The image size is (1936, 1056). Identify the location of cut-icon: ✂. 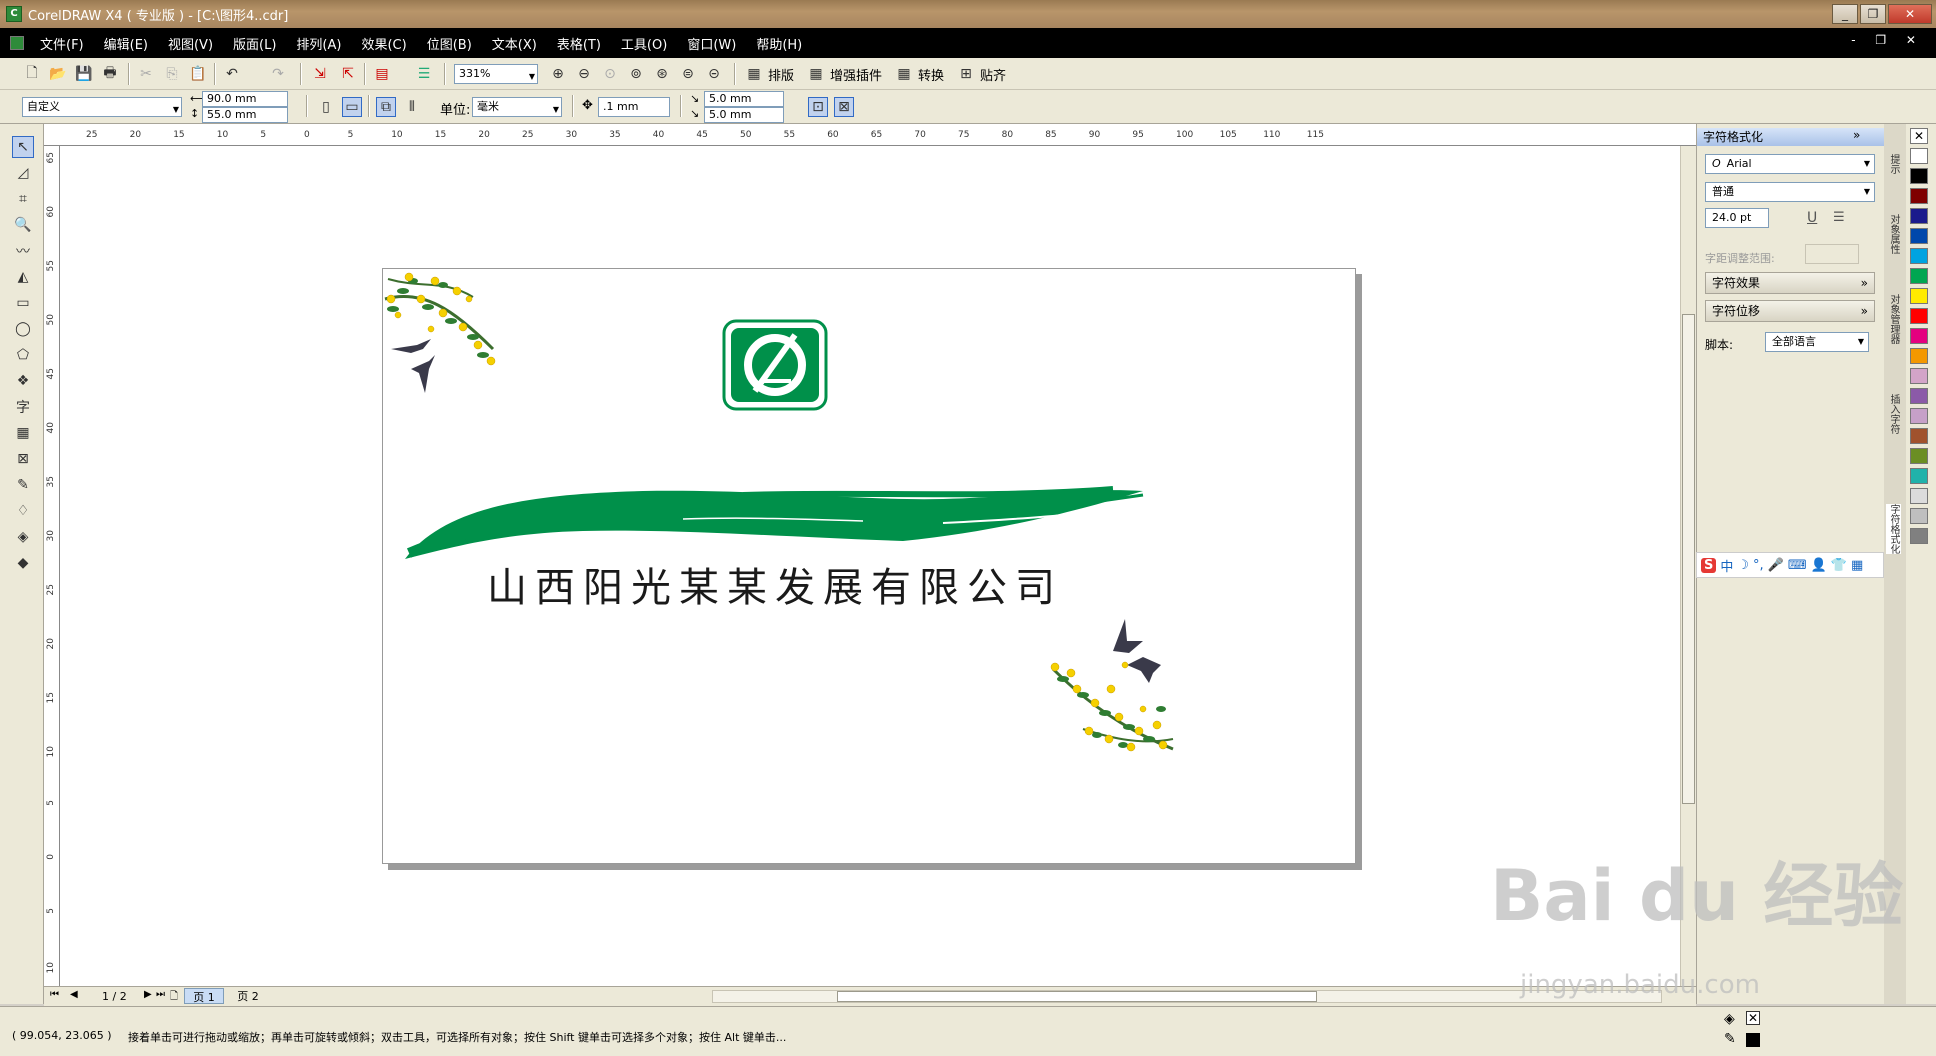
(146, 74).